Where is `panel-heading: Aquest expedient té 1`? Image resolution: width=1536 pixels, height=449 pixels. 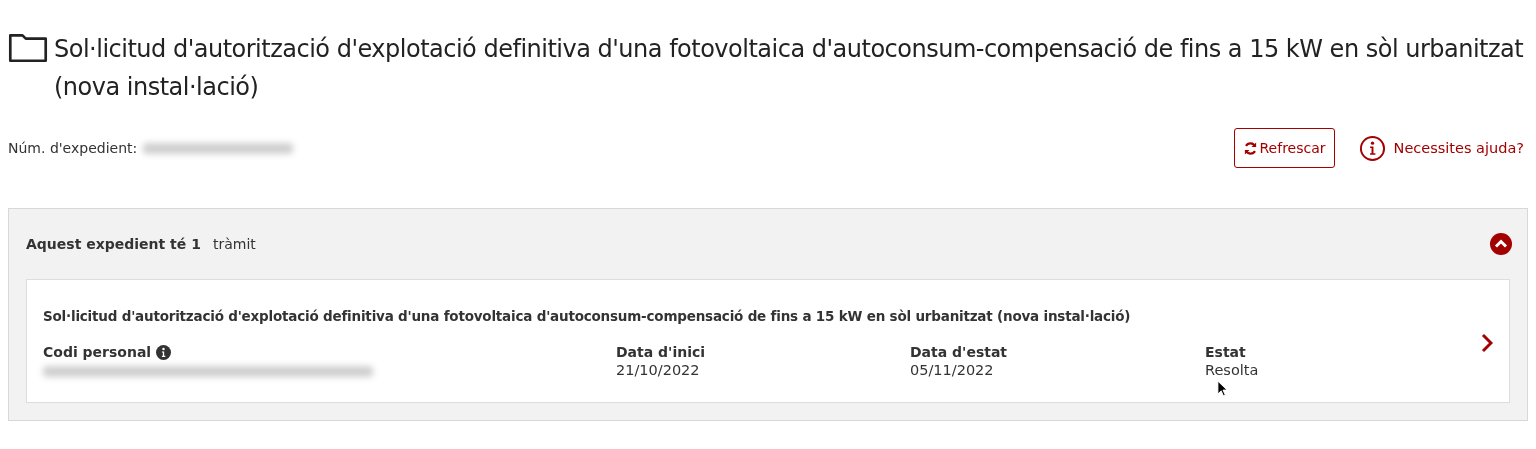
panel-heading: Aquest expedient té 1 is located at coordinates (113, 244).